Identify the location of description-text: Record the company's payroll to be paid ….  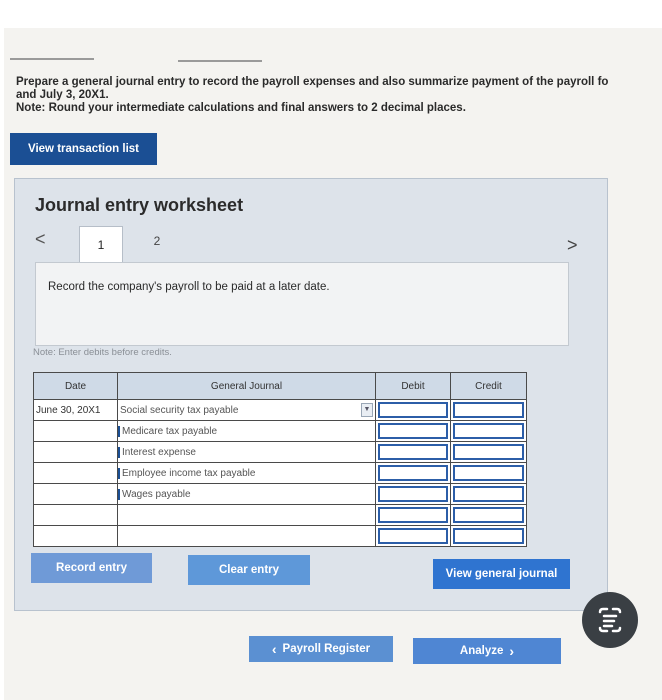
(189, 287).